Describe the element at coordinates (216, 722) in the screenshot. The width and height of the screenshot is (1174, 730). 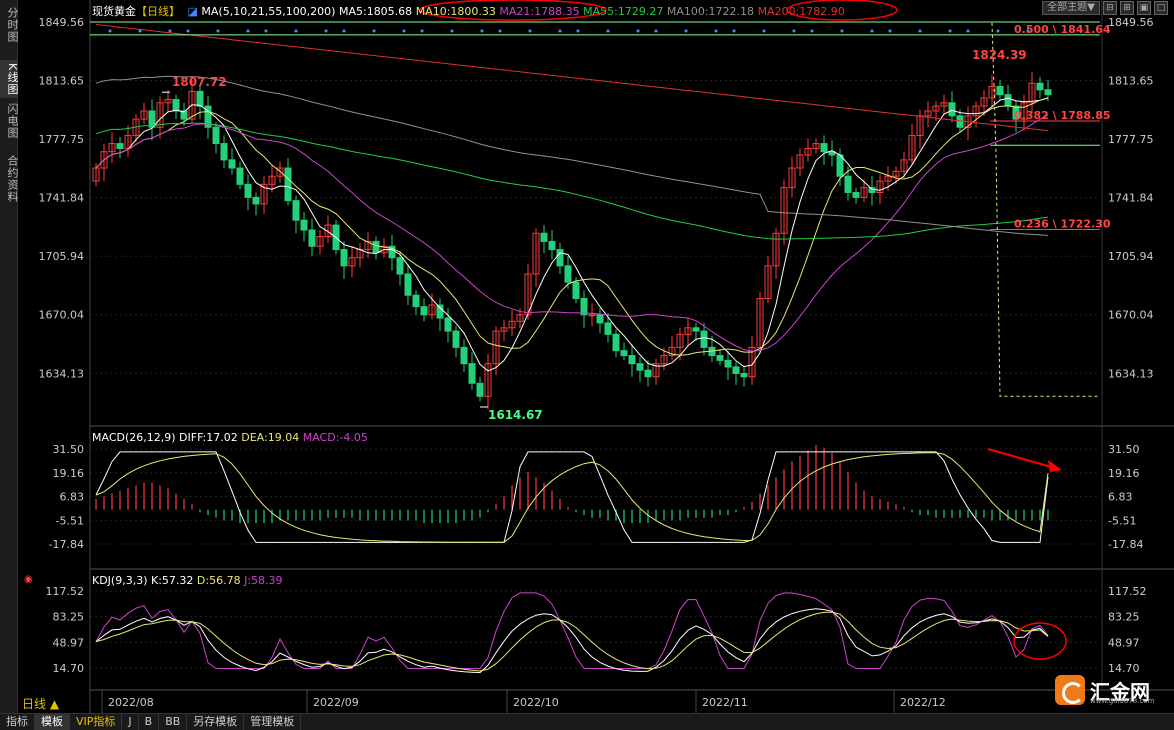
I see `bottom-tab-6: 另存模板` at that location.